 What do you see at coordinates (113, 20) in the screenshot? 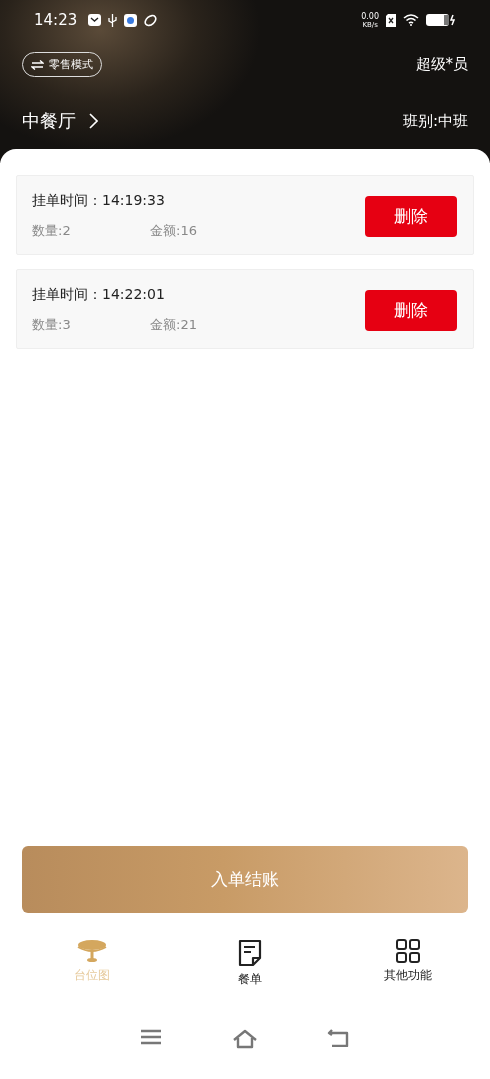
I see `usb-icon` at bounding box center [113, 20].